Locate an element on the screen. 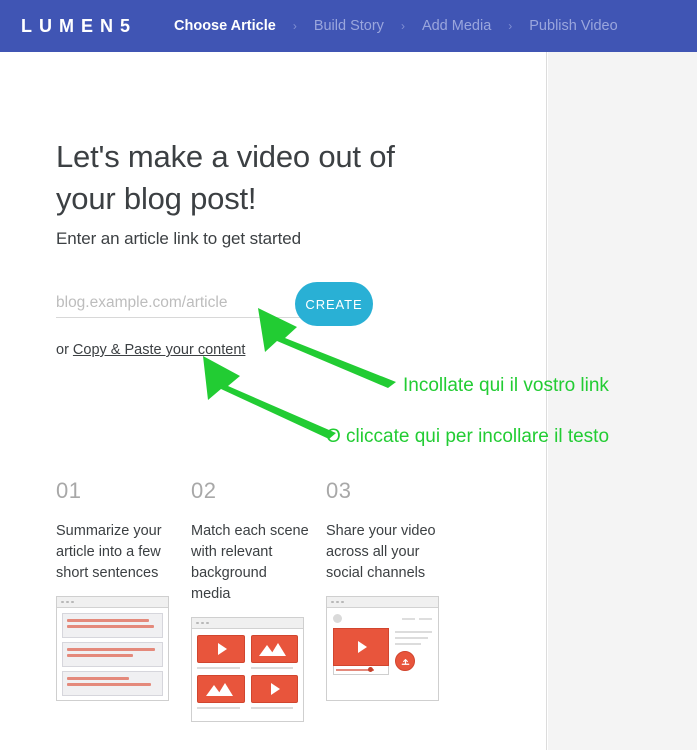  description-lines is located at coordinates (413, 651).